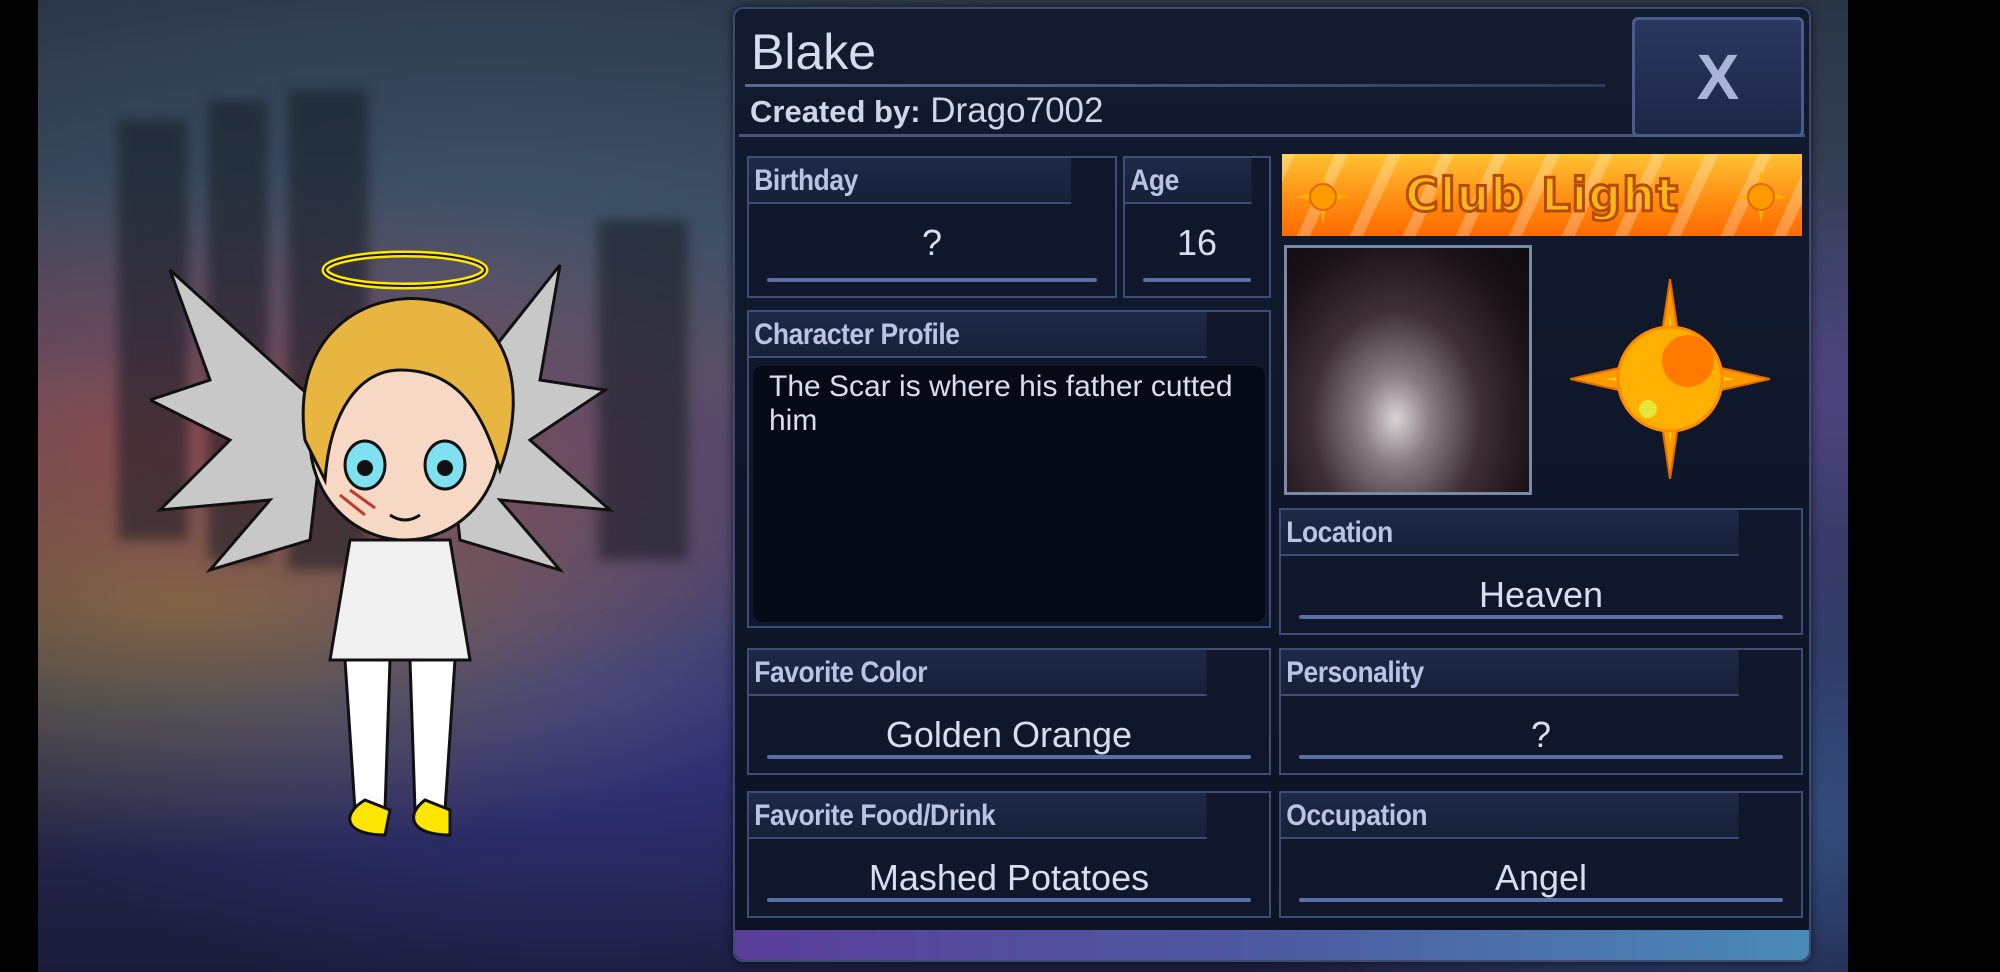 This screenshot has width=2000, height=972. Describe the element at coordinates (1541, 726) in the screenshot. I see `personality-value: ?` at that location.